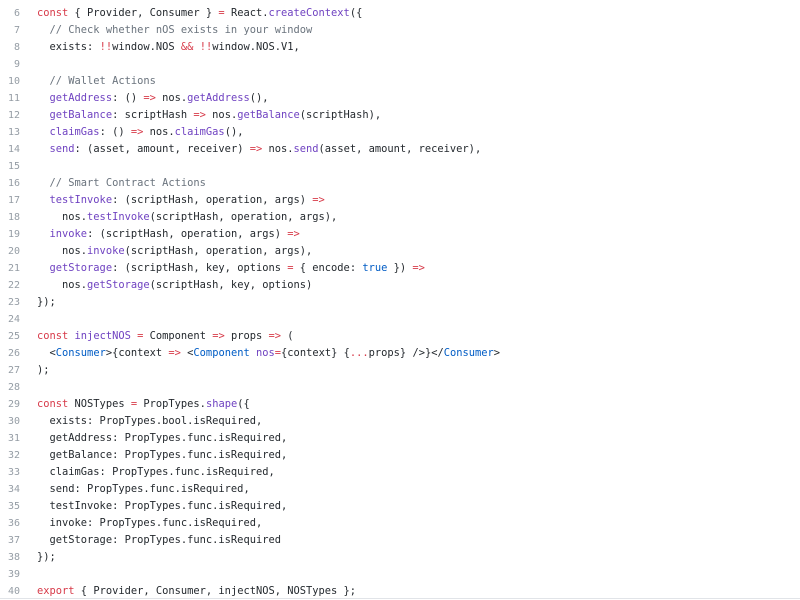 This screenshot has height=600, width=800. What do you see at coordinates (10, 149) in the screenshot?
I see `line-number: 14` at bounding box center [10, 149].